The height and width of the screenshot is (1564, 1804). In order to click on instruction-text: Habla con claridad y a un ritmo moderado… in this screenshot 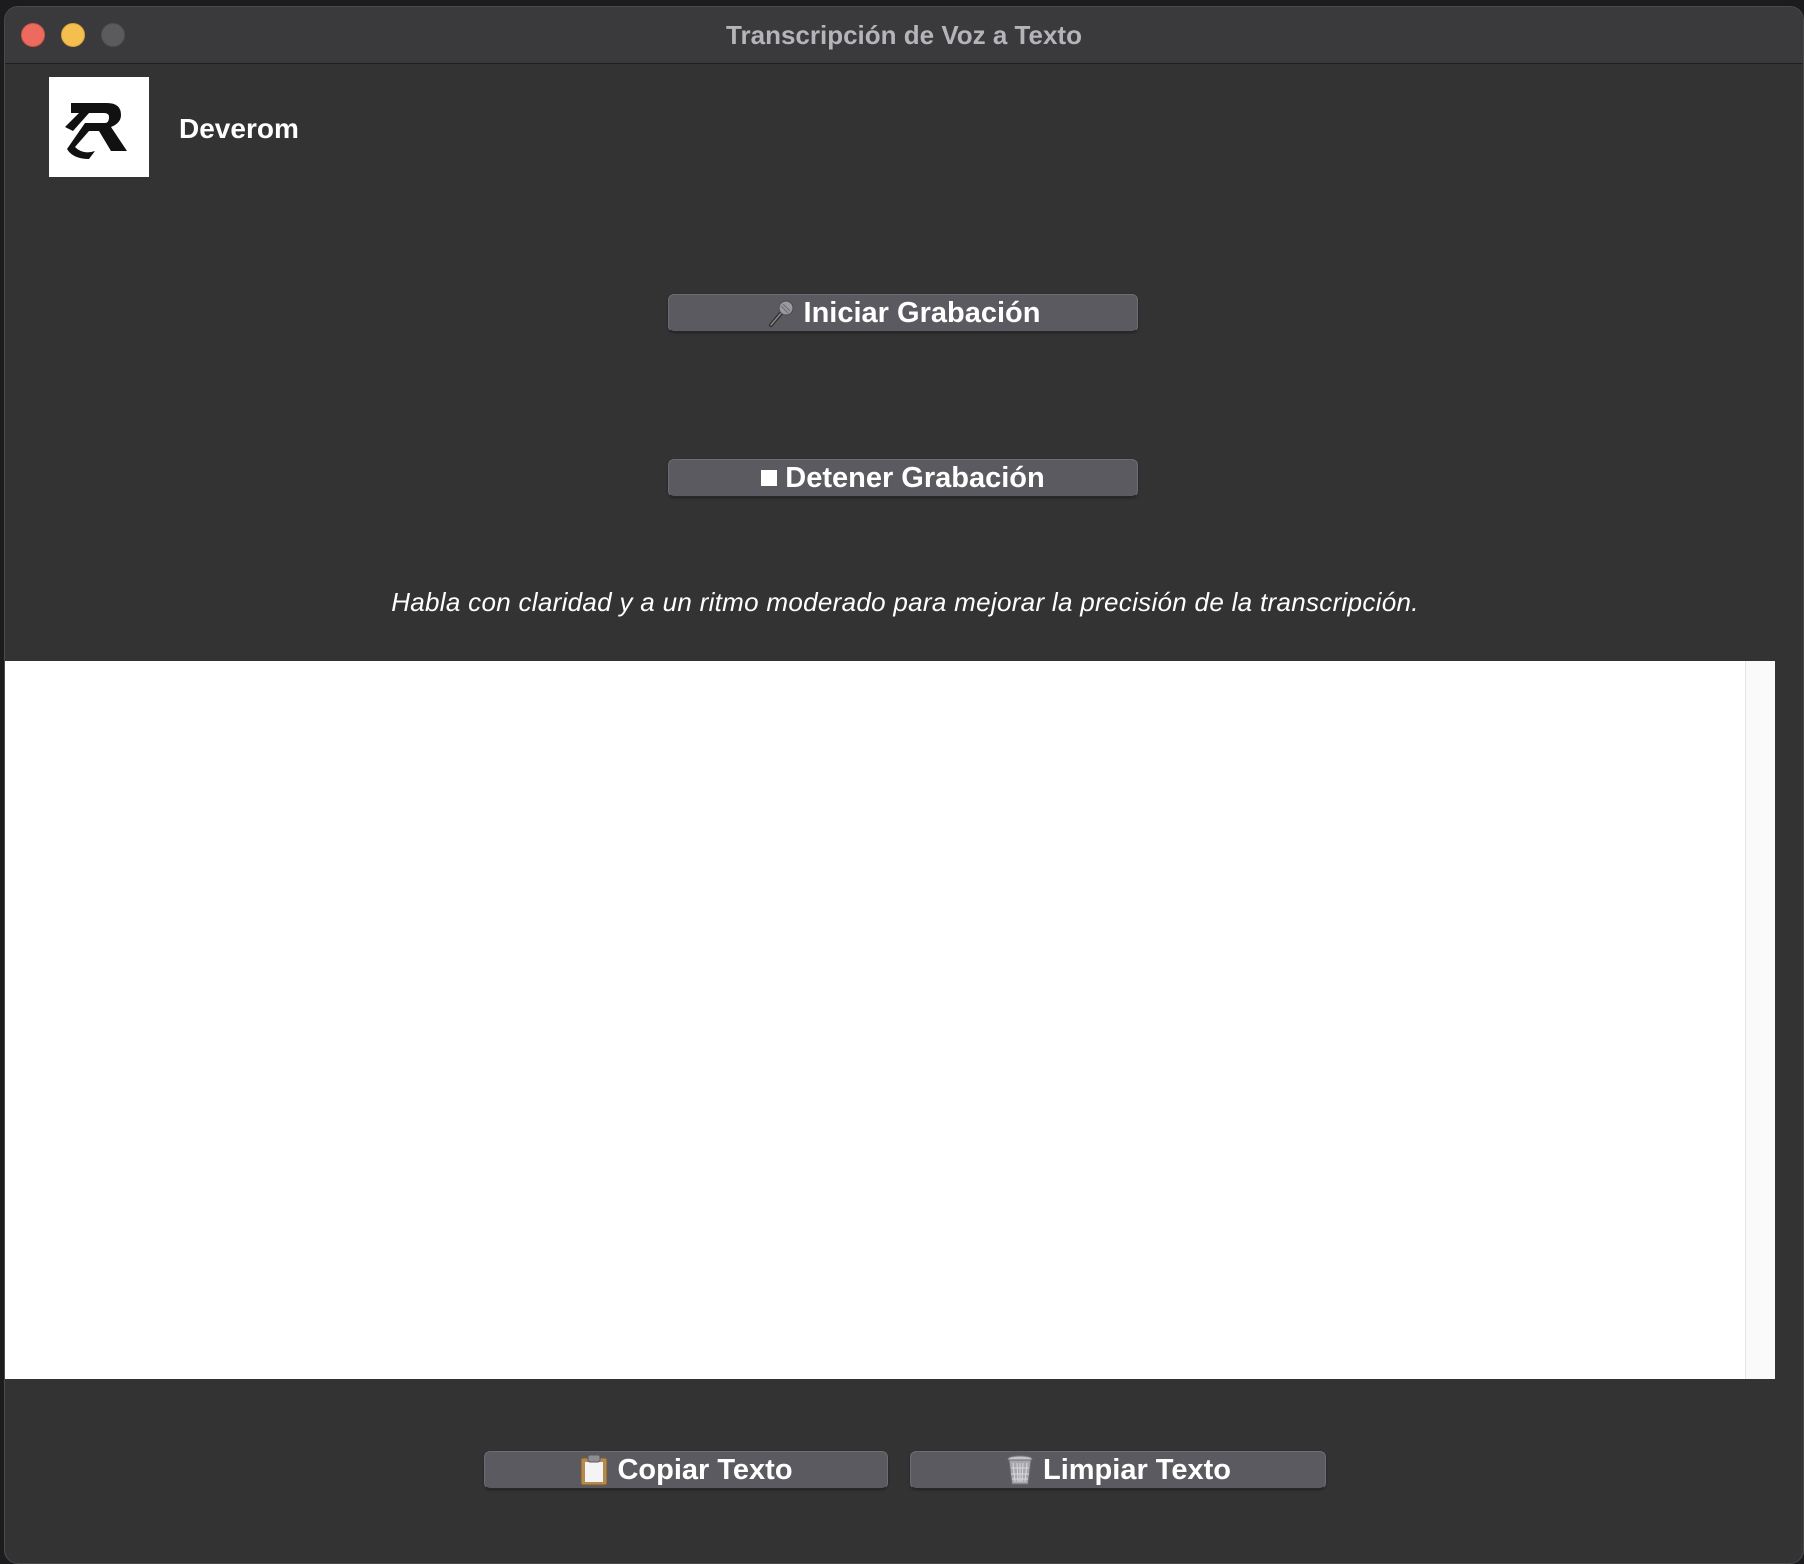, I will do `click(905, 602)`.